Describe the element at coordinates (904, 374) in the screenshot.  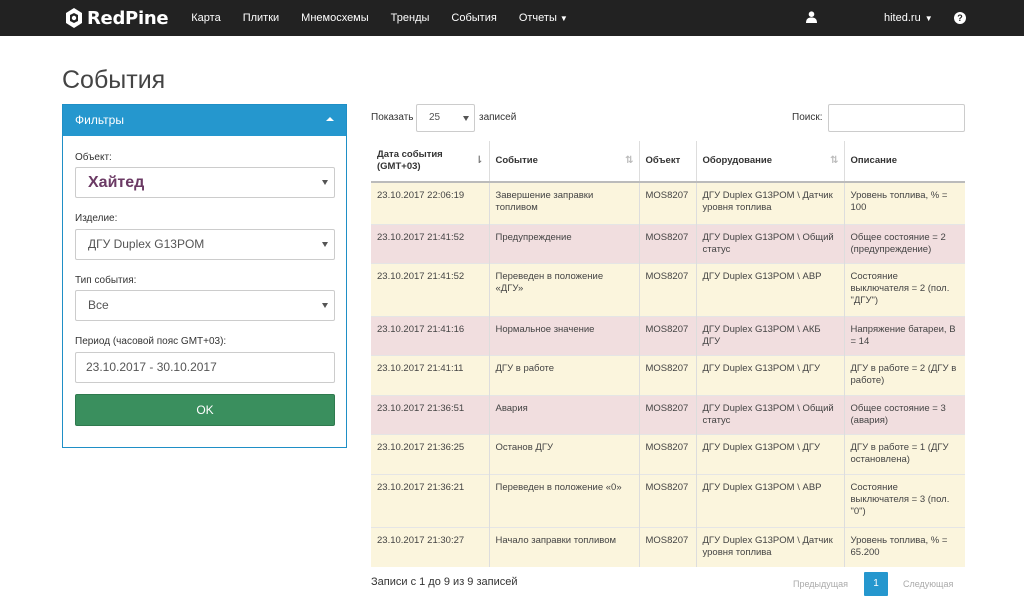
I see `cell-description: ДГУ в работе = 2 (ДГУ в работе)` at that location.